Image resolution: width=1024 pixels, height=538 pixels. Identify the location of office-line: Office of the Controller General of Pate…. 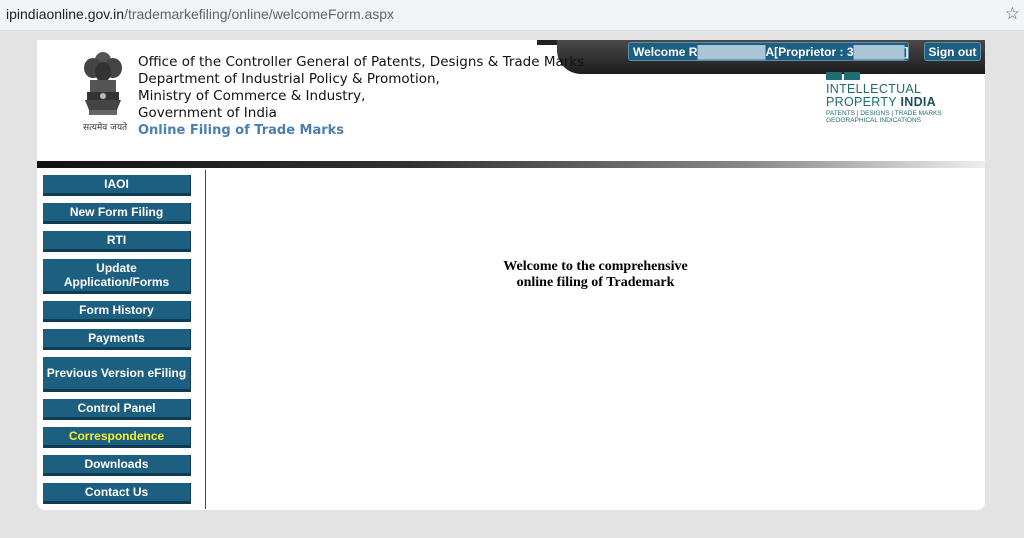
(361, 62).